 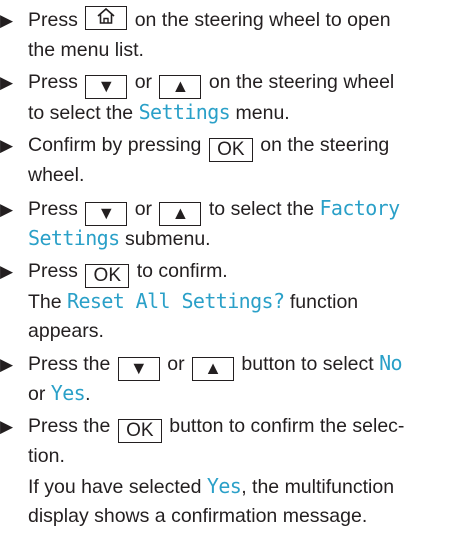 I want to click on home-key, so click(x=106, y=18).